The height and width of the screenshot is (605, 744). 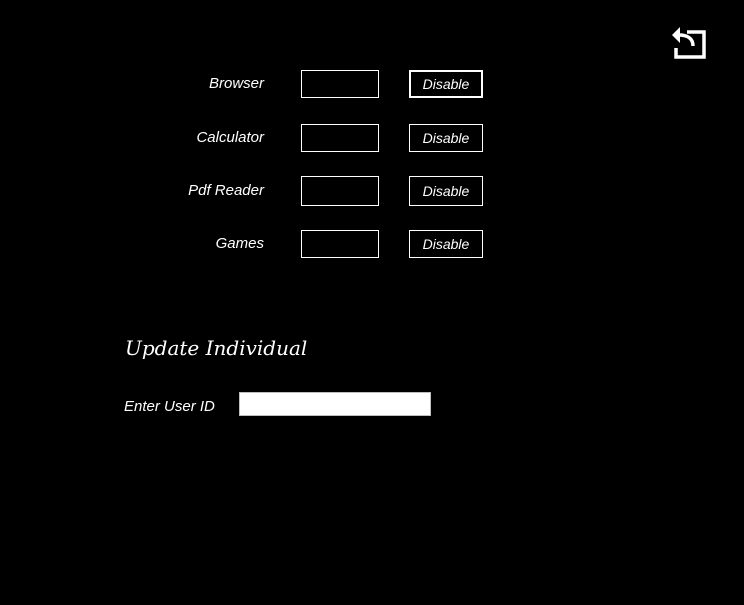 I want to click on disable-button-games: Disable, so click(x=446, y=244).